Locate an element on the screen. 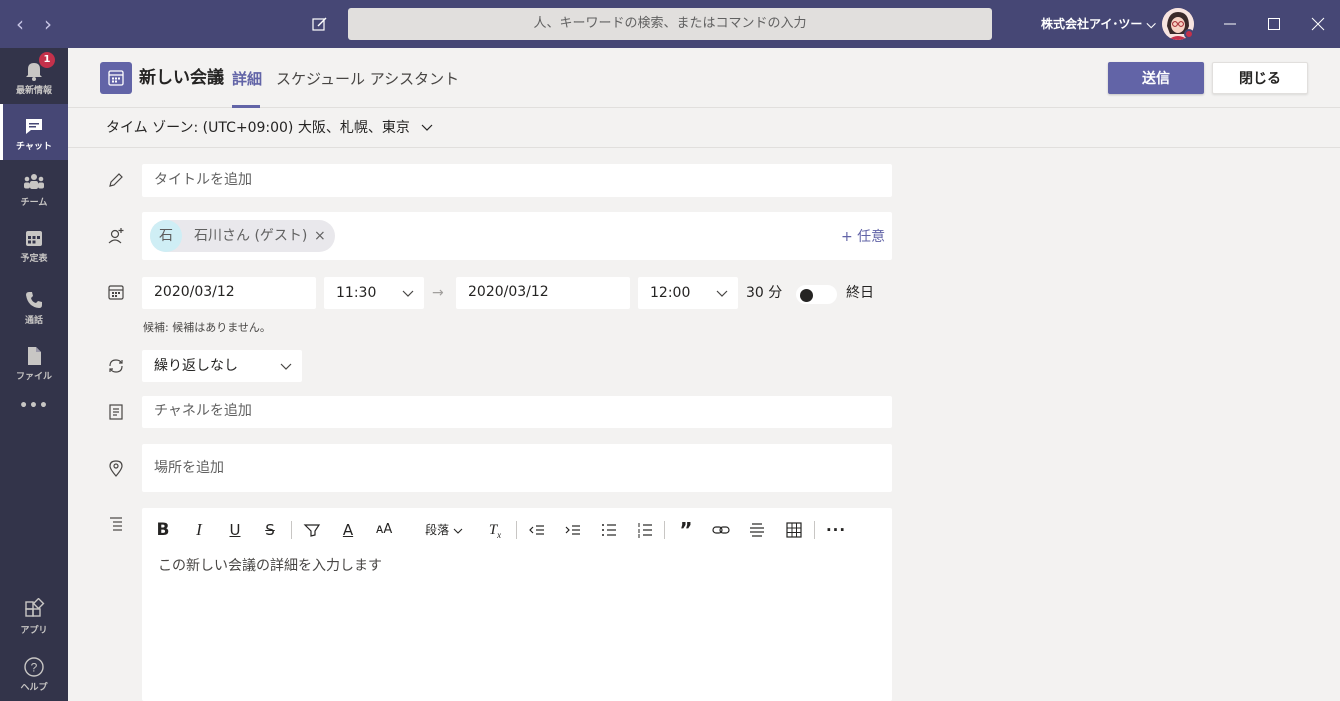  org-switcher: 株式会社アイ･ツー ⌵ is located at coordinates (1098, 24).